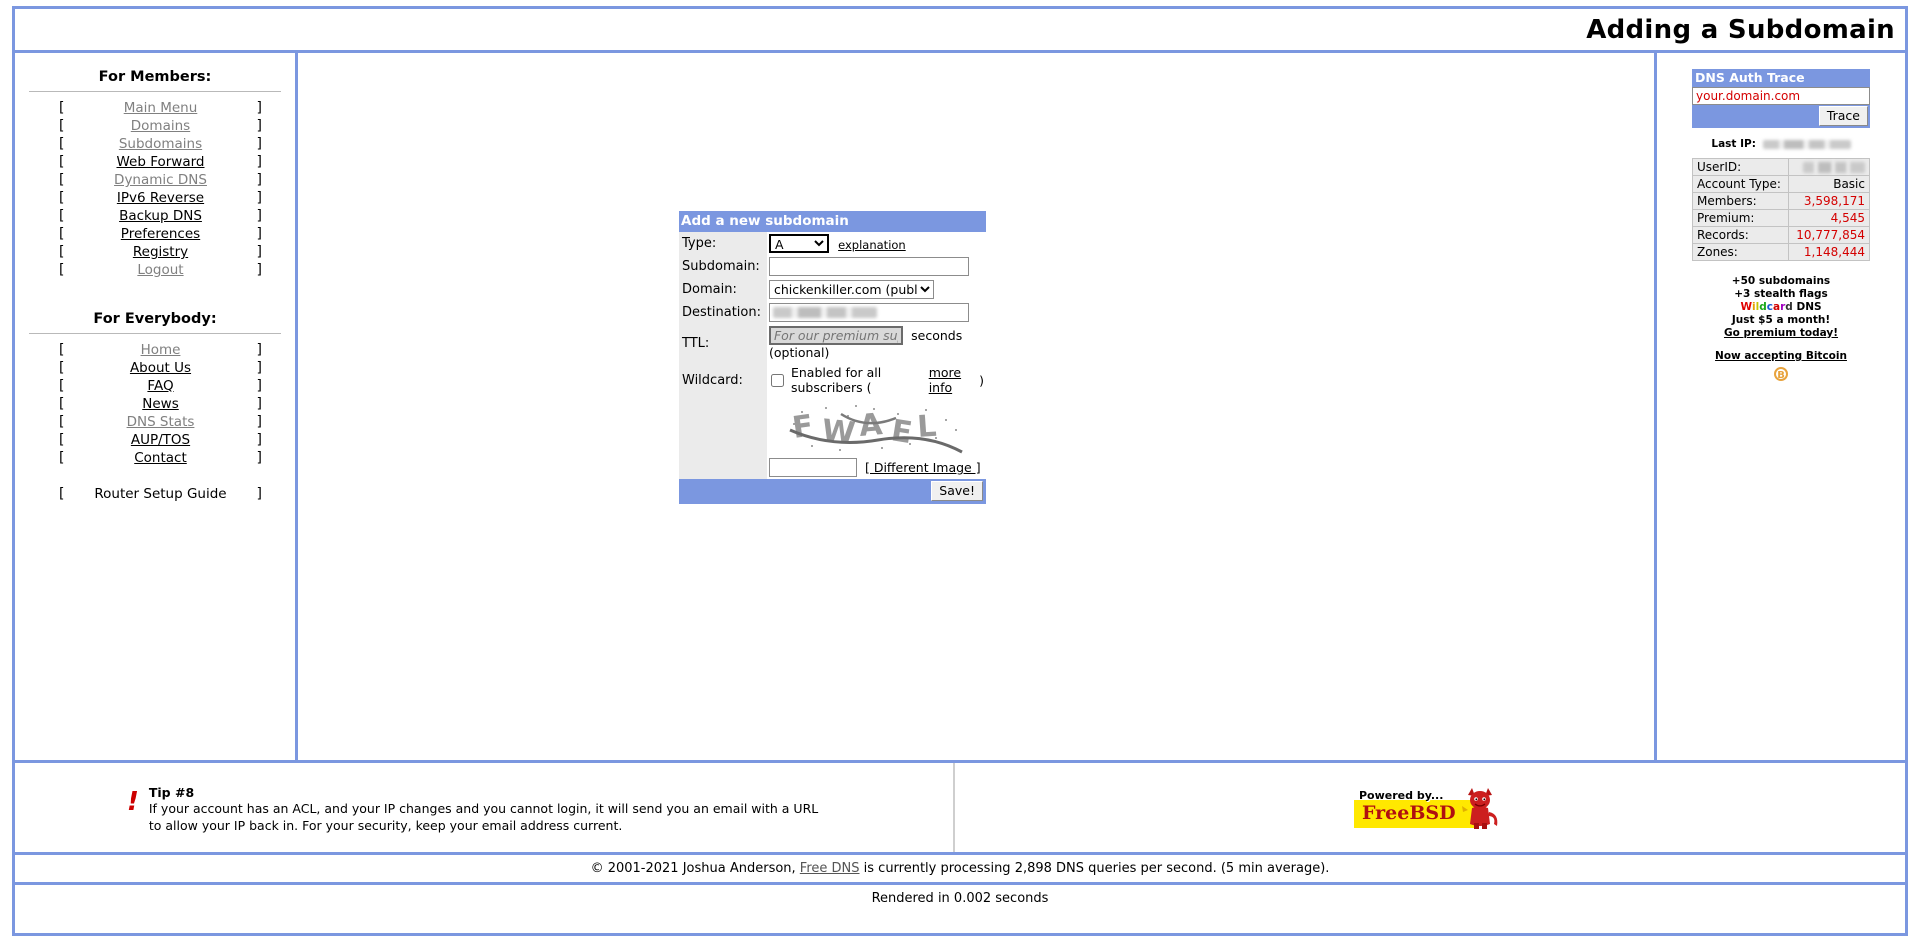 This screenshot has width=1920, height=944. Describe the element at coordinates (1780, 167) in the screenshot. I see `stats-row: UserID:` at that location.